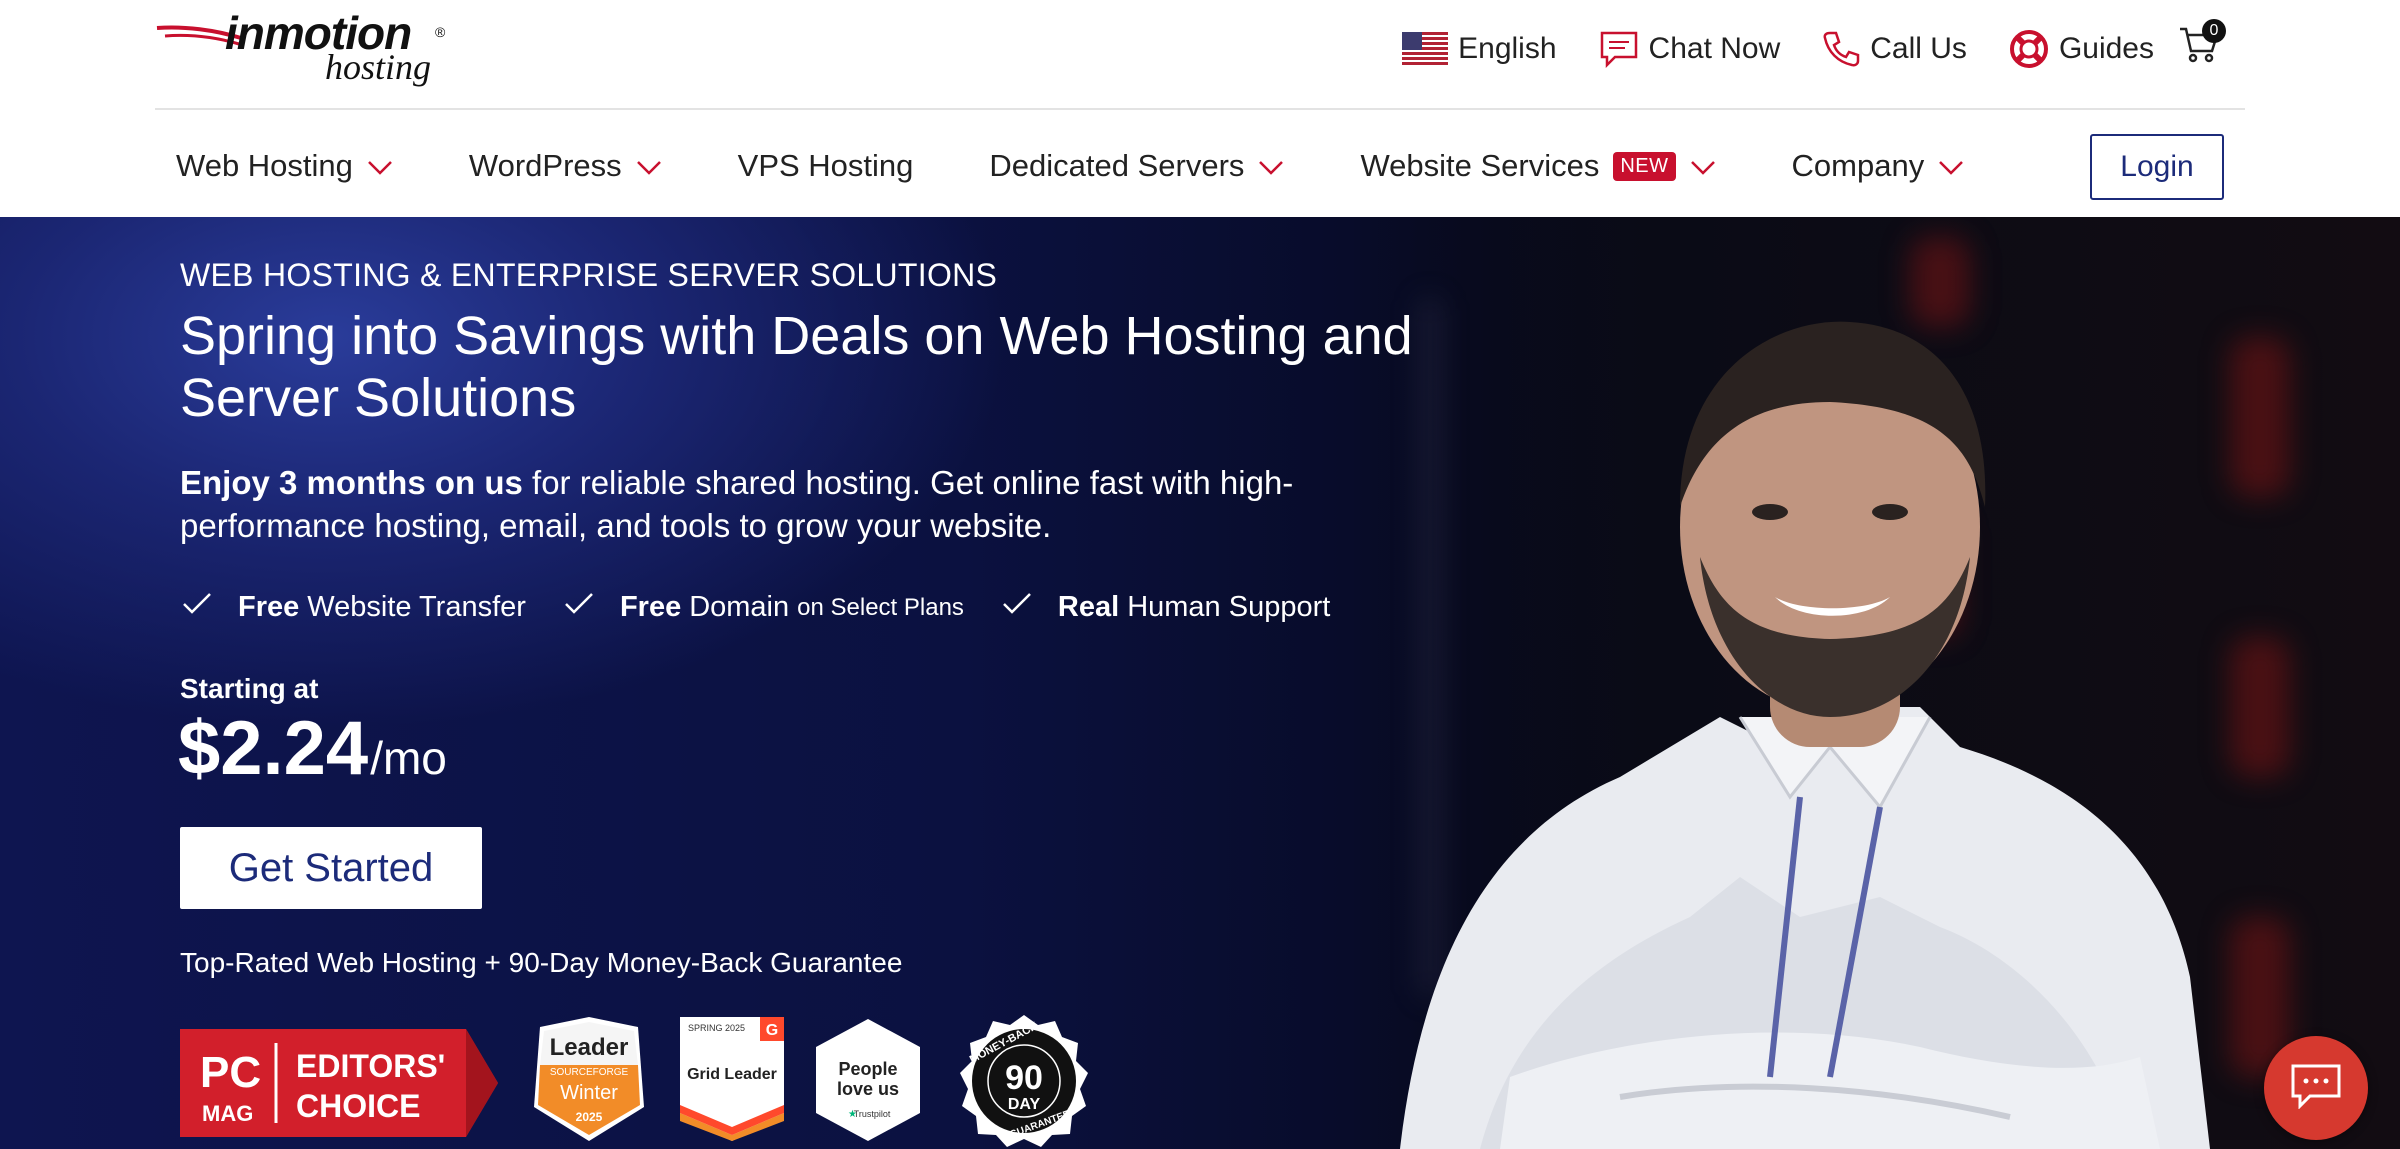 This screenshot has height=1149, width=2400. I want to click on starting-at-label: Starting at, so click(249, 688).